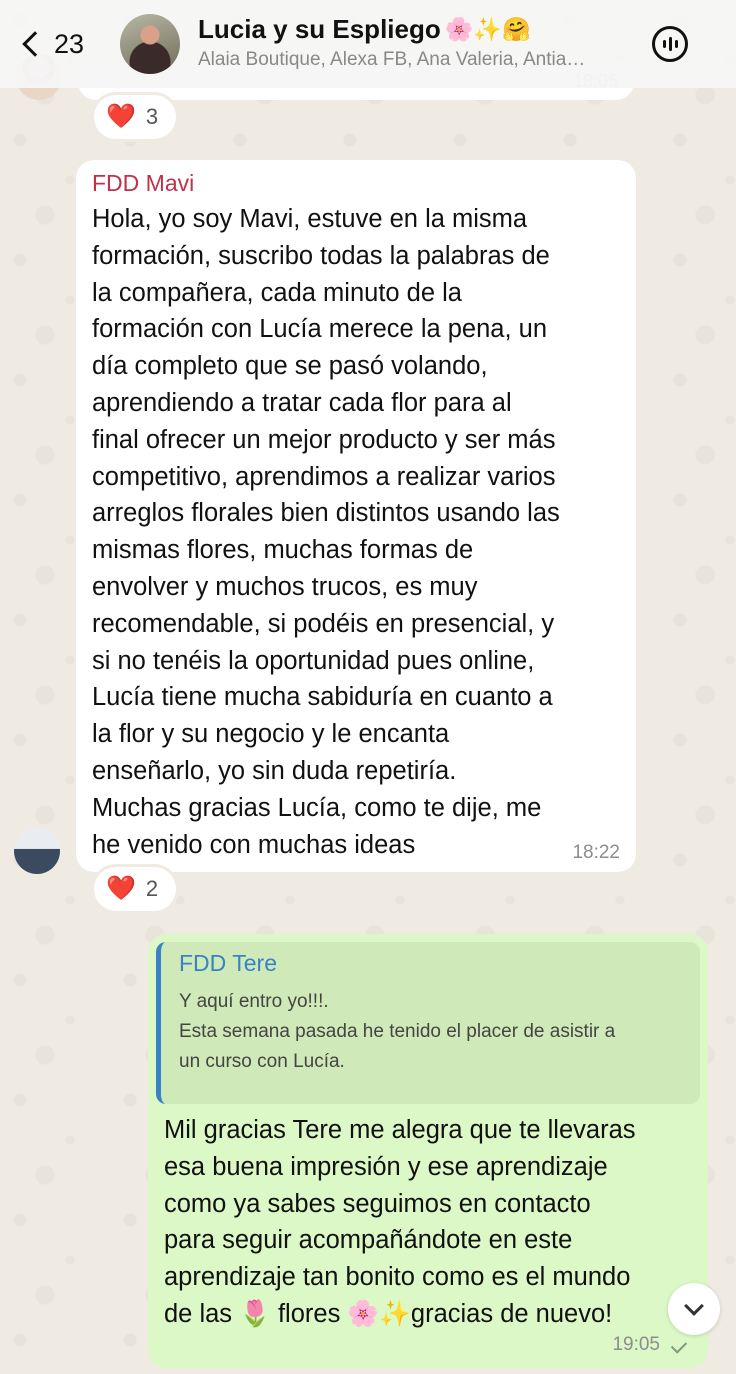 The width and height of the screenshot is (736, 1374). What do you see at coordinates (636, 1344) in the screenshot?
I see `message-time: 19:05` at bounding box center [636, 1344].